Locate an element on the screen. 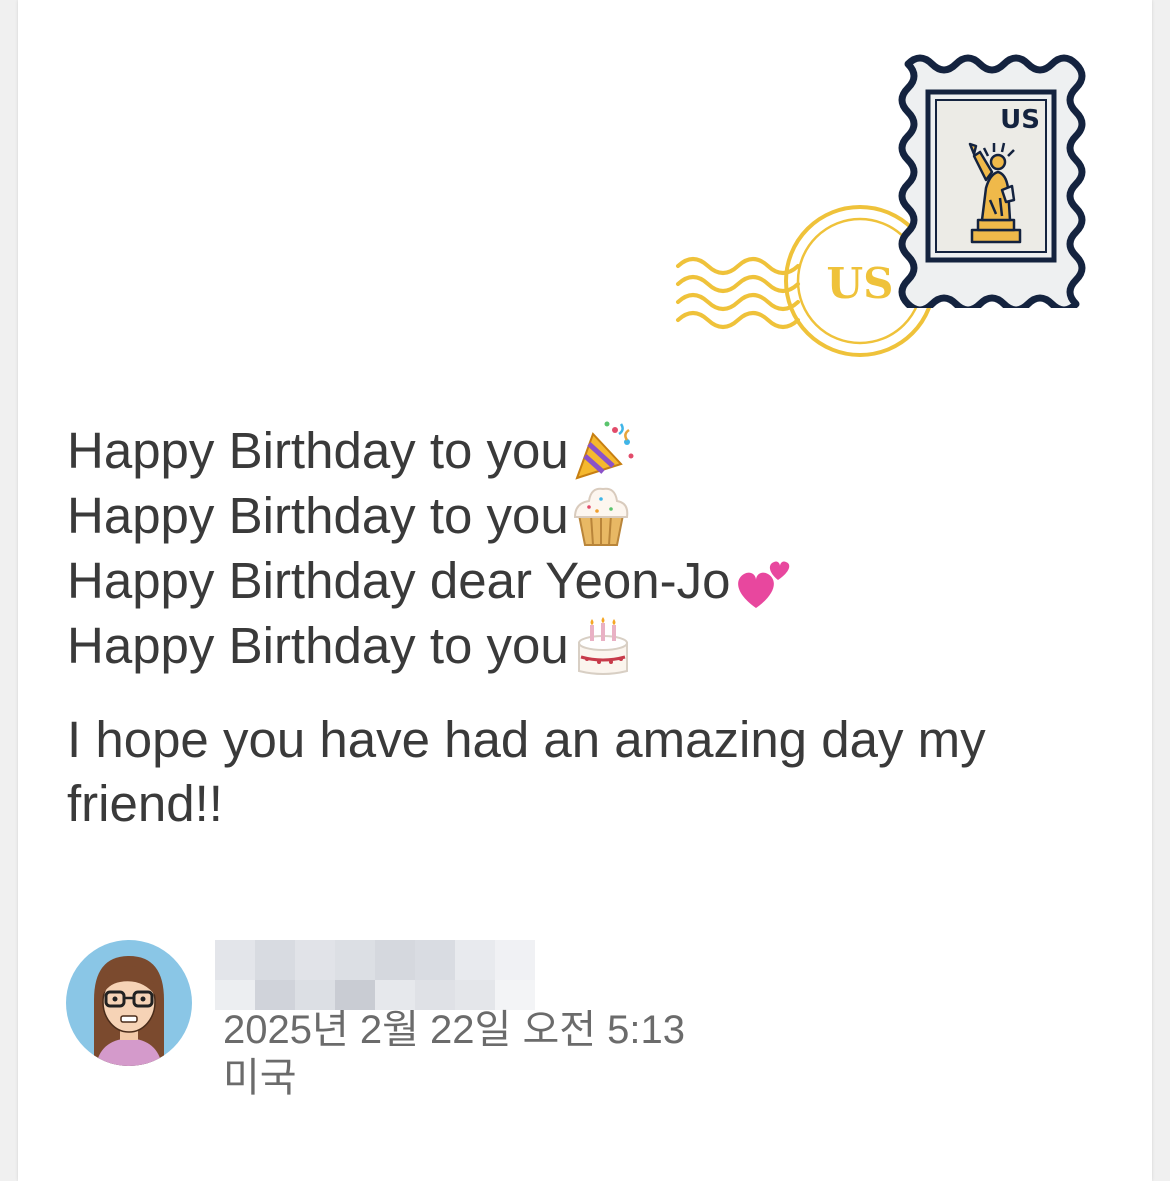 This screenshot has height=1181, width=1170. stamp-country: US is located at coordinates (1020, 120).